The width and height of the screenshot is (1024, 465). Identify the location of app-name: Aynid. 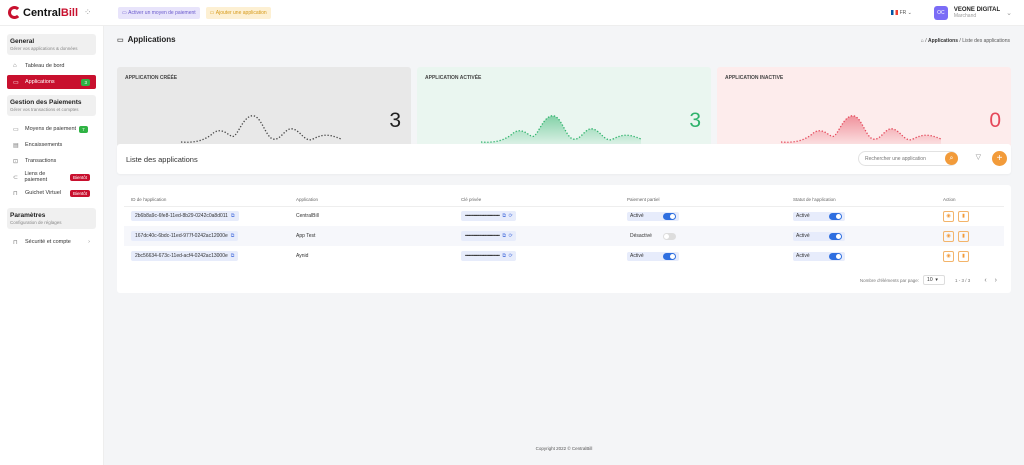
(302, 256).